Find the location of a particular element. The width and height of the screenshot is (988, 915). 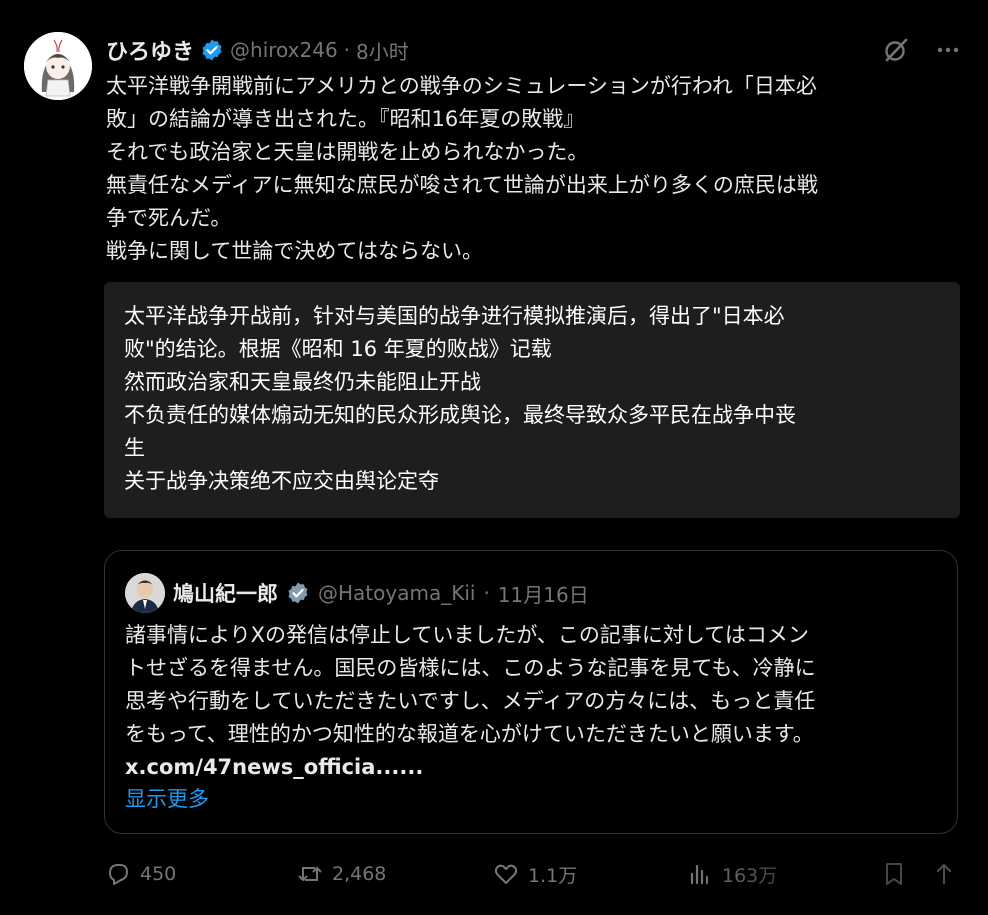

bookmark-button is located at coordinates (894, 874).